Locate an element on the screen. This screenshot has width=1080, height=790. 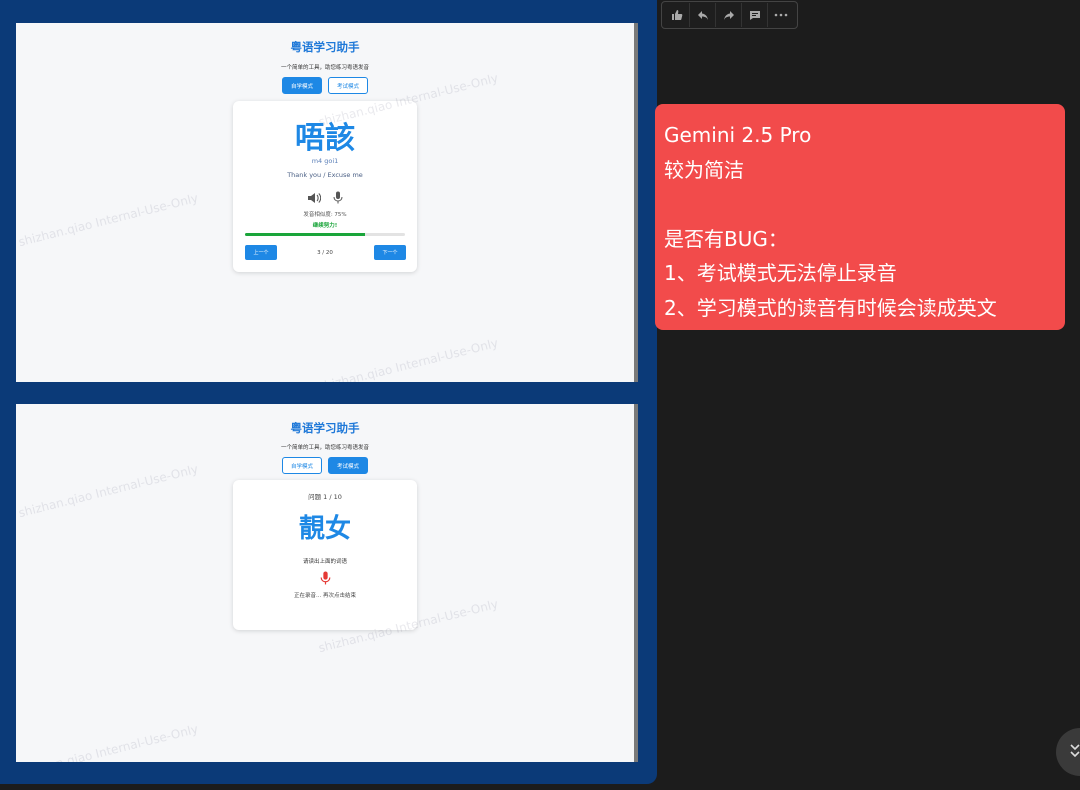
exam-card: 问题 1 / 10 靚女 请读出上面的词语 正在录音... 再次点击结束 is located at coordinates (325, 555).